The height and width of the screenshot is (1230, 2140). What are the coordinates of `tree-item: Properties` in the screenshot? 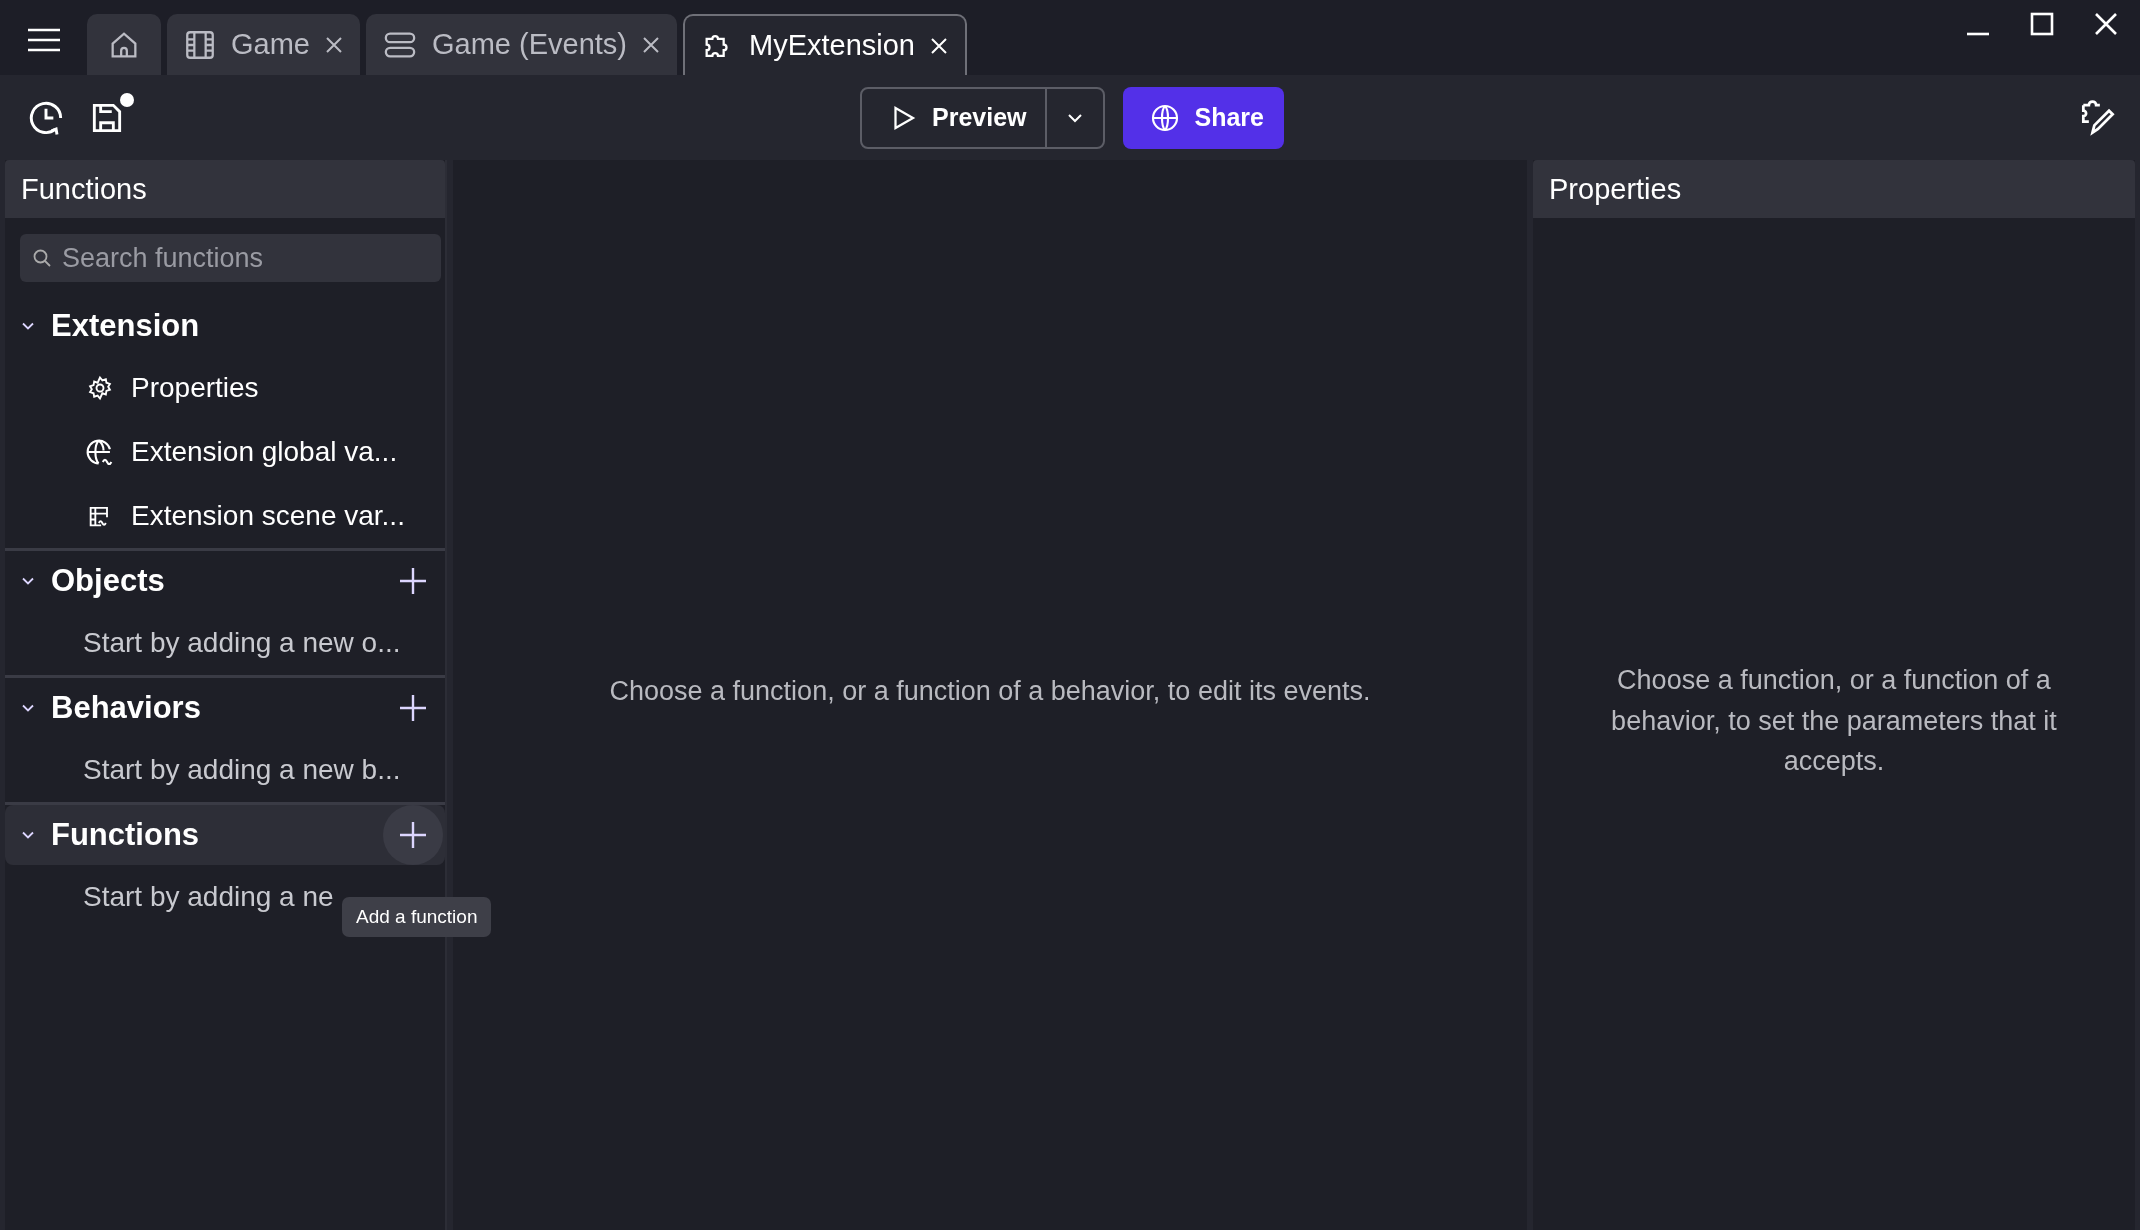 It's located at (225, 388).